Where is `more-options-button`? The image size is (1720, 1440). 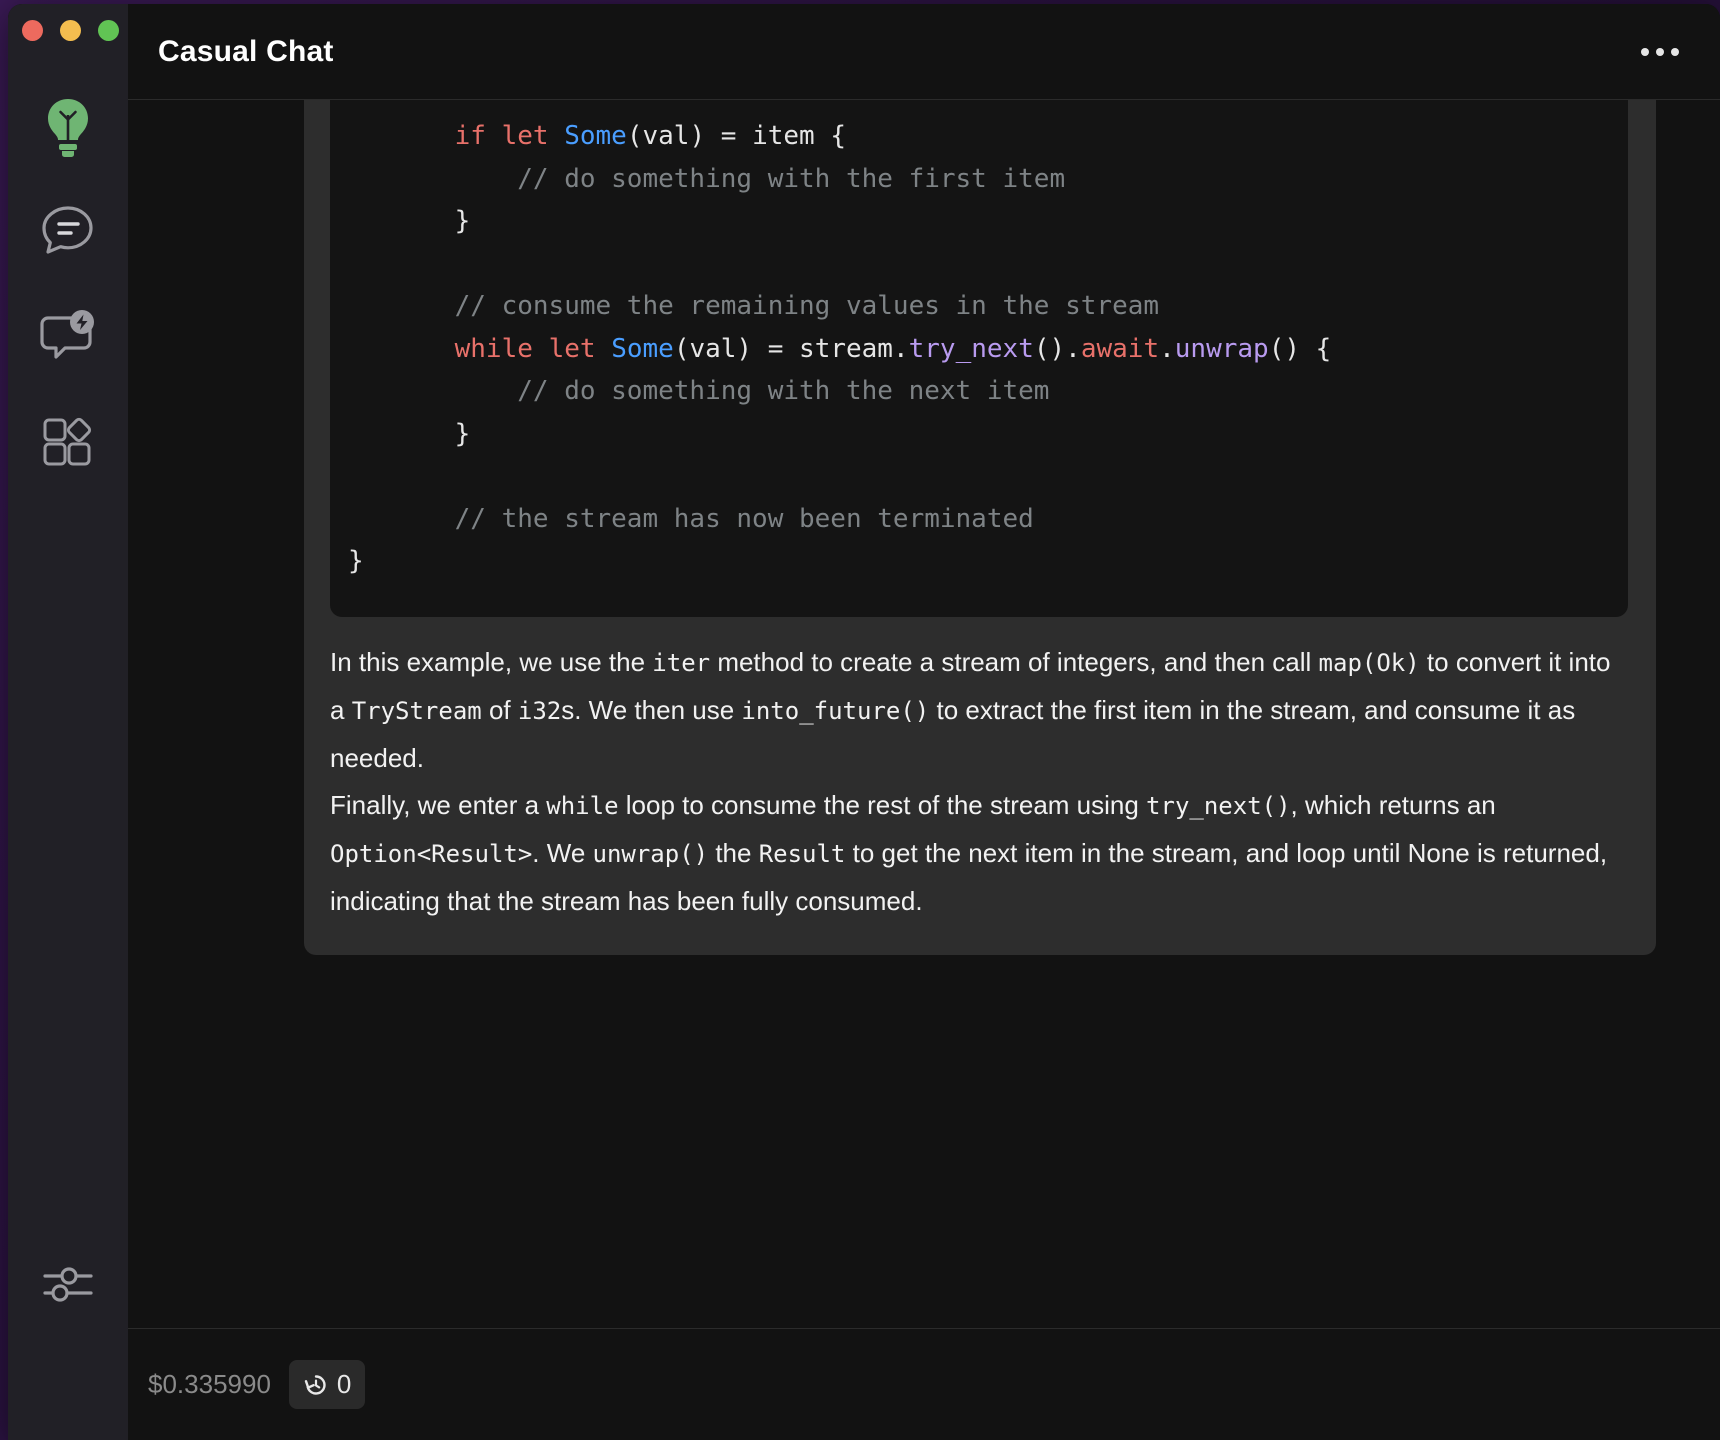 more-options-button is located at coordinates (1660, 52).